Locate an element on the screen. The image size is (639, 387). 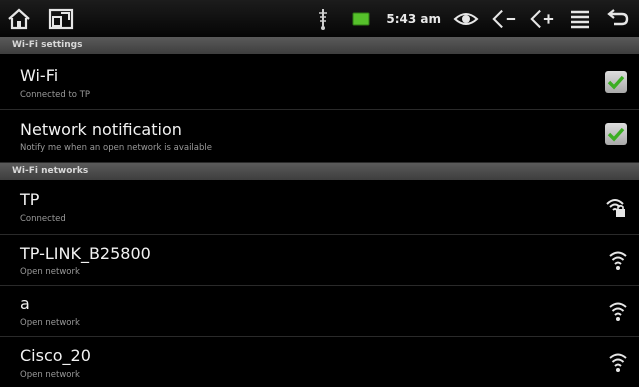
wifi-title: Wi-Fi is located at coordinates (39, 75).